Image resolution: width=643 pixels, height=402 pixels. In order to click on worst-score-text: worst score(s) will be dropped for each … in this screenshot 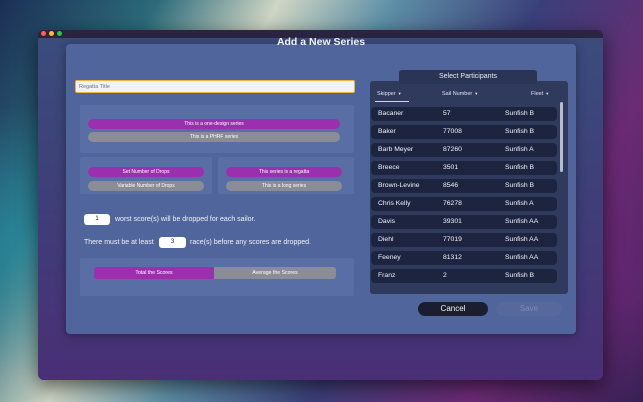, I will do `click(185, 219)`.